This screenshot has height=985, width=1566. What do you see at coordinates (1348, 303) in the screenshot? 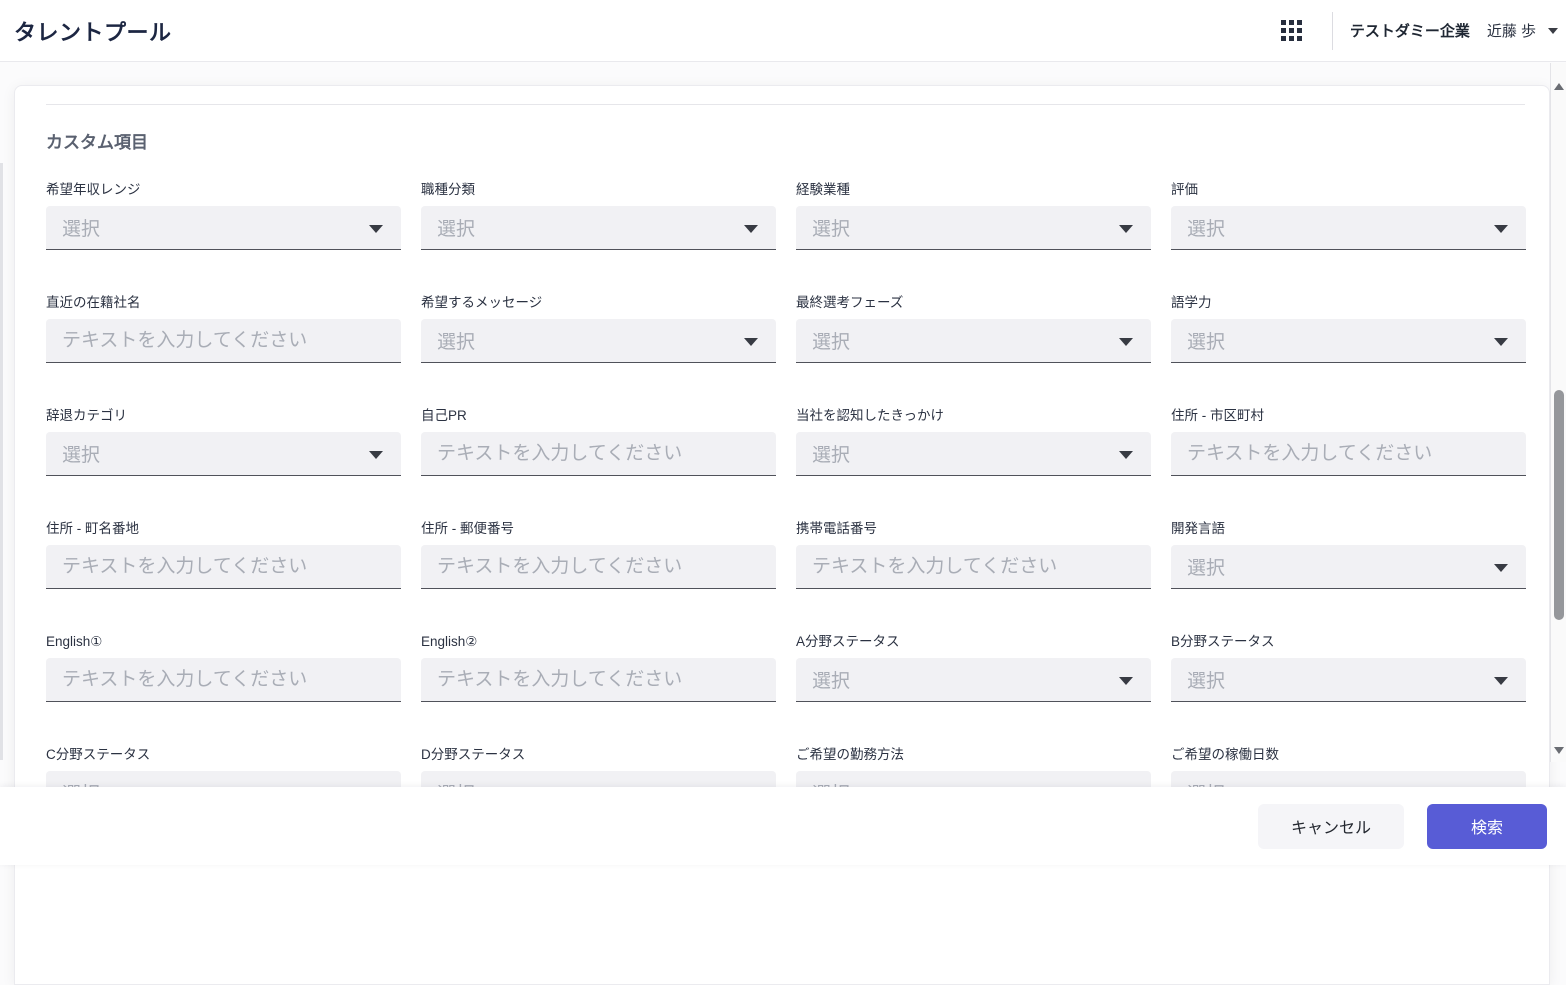
I see `field-label: 語学力` at bounding box center [1348, 303].